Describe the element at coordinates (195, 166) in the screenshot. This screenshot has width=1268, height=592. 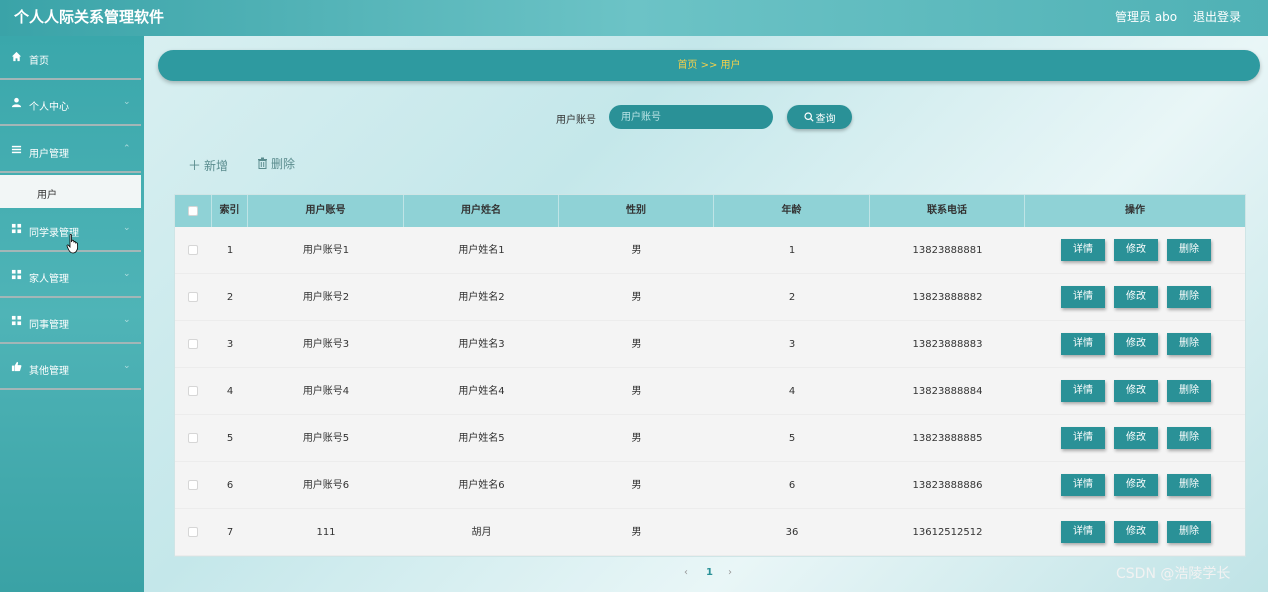
I see `plus-icon: ＋` at that location.